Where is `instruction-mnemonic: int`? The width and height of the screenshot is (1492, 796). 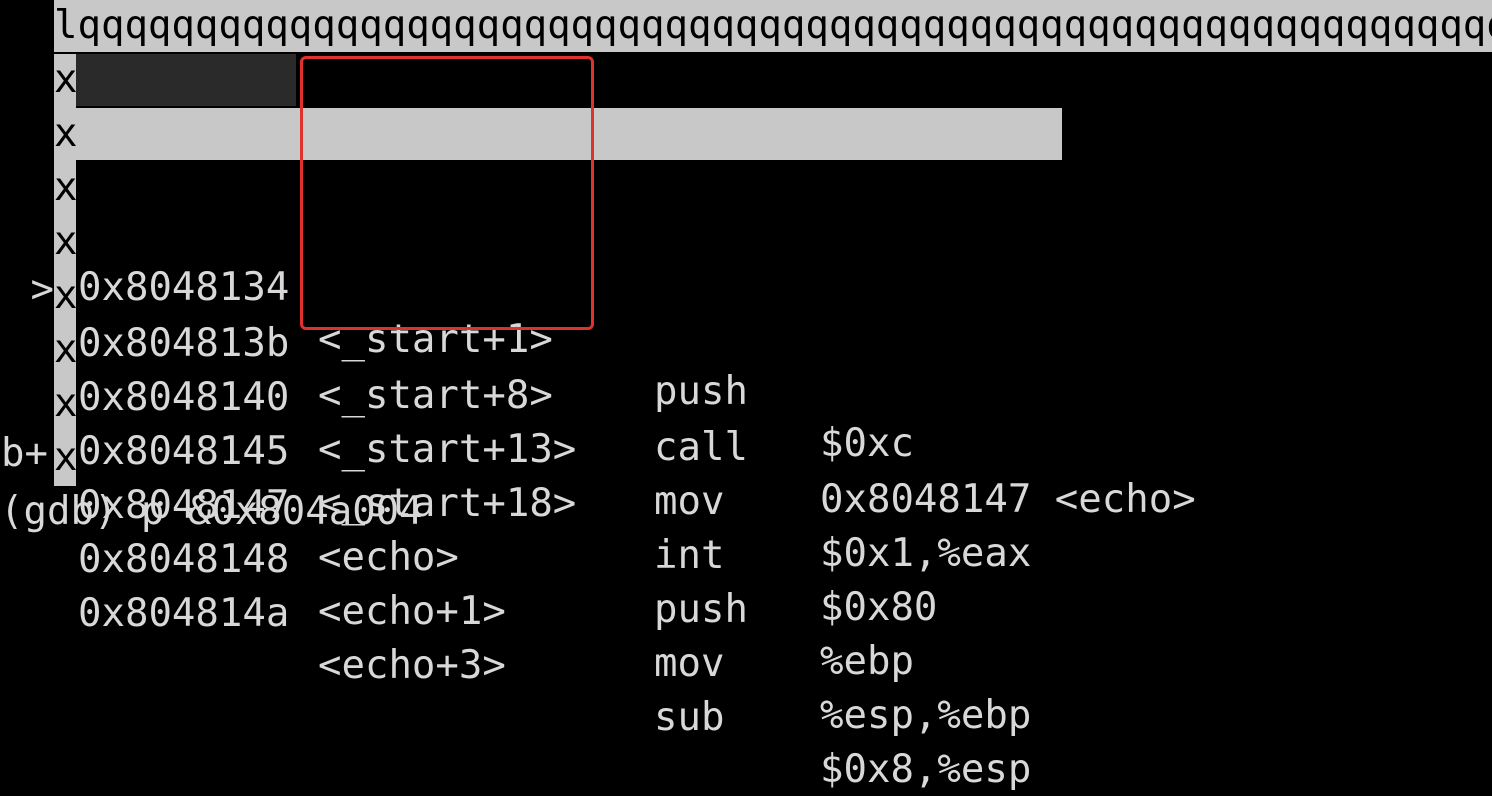
instruction-mnemonic: int is located at coordinates (689, 555).